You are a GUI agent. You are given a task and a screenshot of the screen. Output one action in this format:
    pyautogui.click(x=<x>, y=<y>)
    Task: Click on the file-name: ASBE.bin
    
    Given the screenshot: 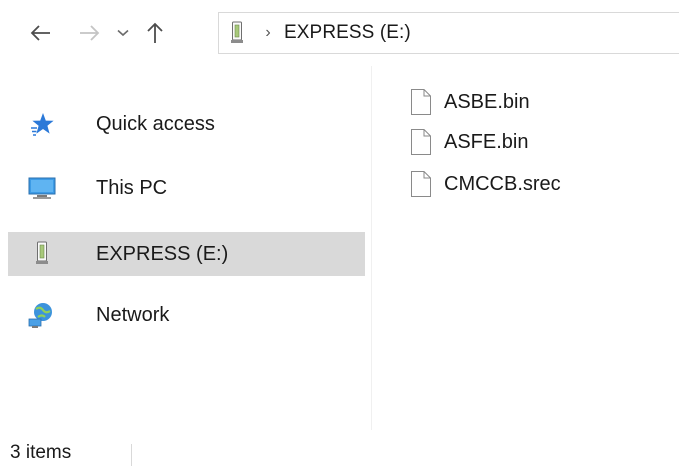 What is the action you would take?
    pyautogui.click(x=487, y=101)
    